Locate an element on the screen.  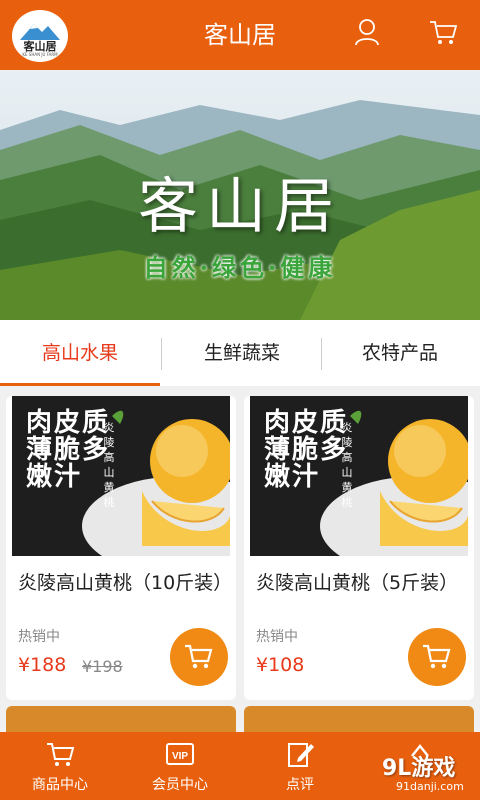
top-bar: 客山居 KE SHAN JU FARM 客山居 is located at coordinates (240, 35).